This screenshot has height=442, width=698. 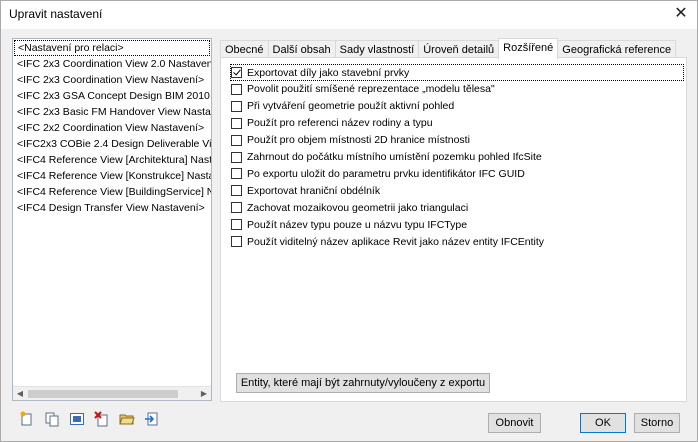 I want to click on delete-setup-icon, so click(x=102, y=419).